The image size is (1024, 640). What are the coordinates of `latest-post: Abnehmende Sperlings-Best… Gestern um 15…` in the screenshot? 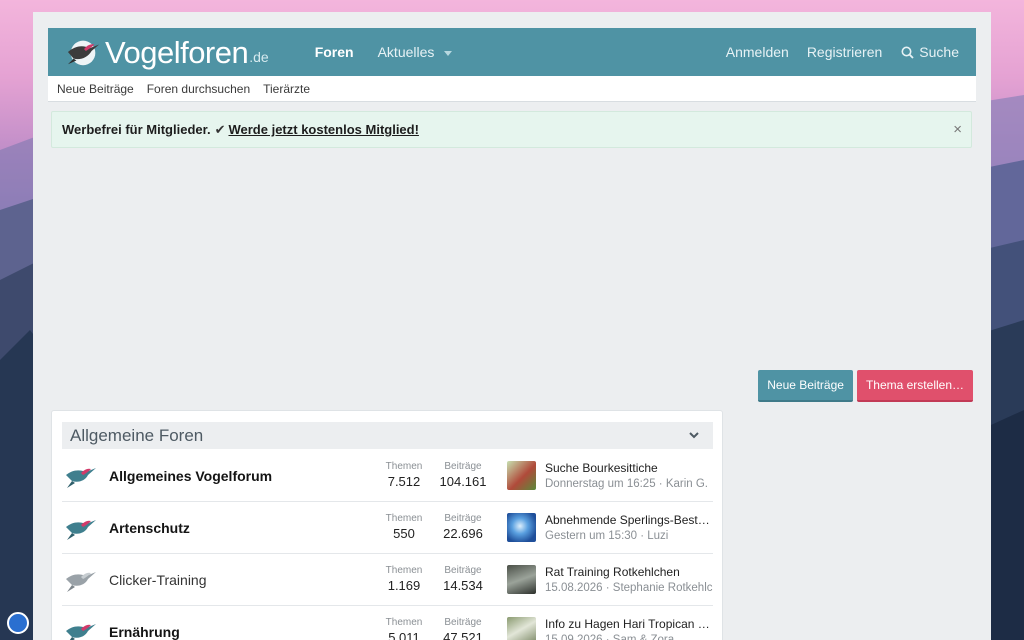 It's located at (629, 528).